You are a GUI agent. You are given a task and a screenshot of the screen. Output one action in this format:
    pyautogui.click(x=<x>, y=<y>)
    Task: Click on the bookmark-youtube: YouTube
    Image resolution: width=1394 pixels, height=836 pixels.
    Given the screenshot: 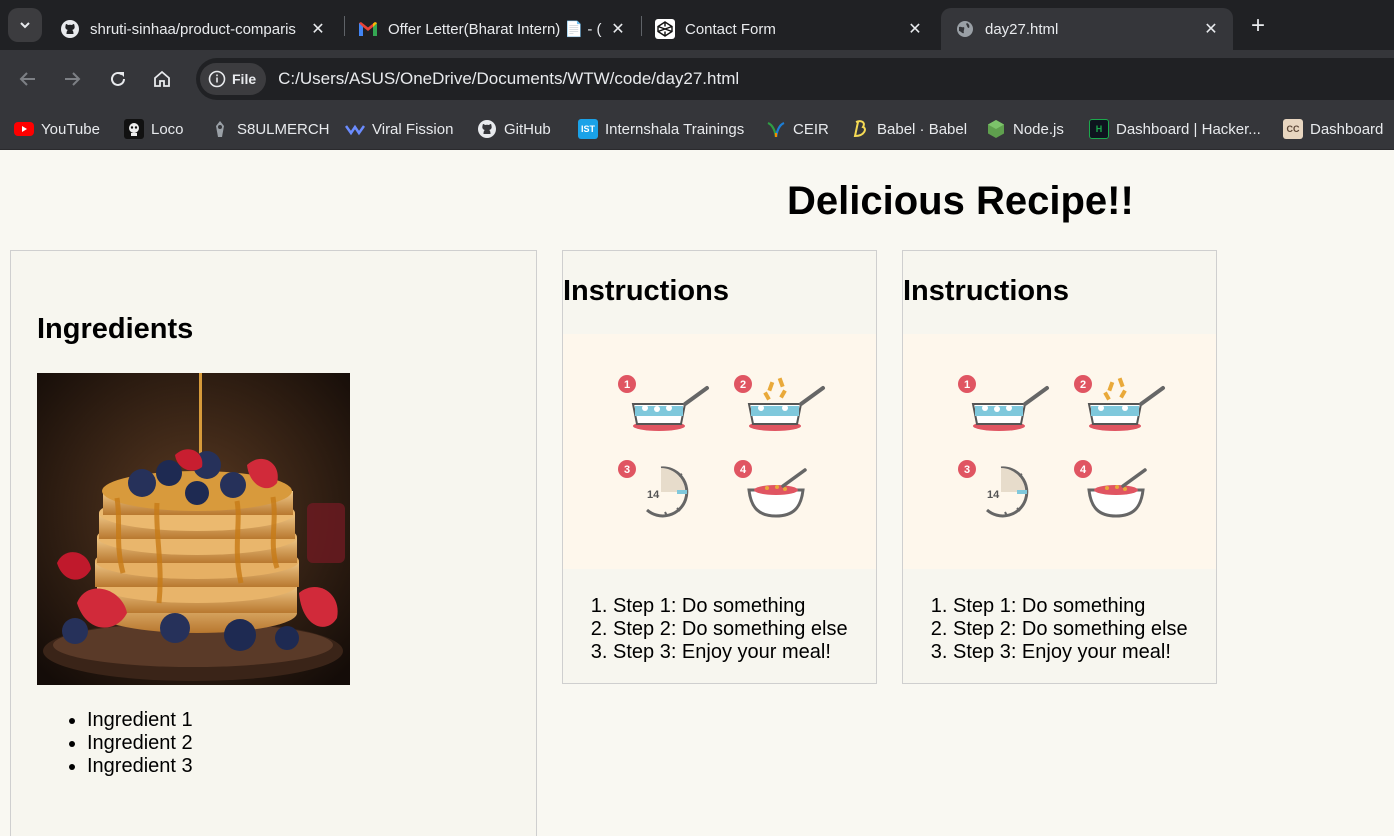 What is the action you would take?
    pyautogui.click(x=57, y=129)
    